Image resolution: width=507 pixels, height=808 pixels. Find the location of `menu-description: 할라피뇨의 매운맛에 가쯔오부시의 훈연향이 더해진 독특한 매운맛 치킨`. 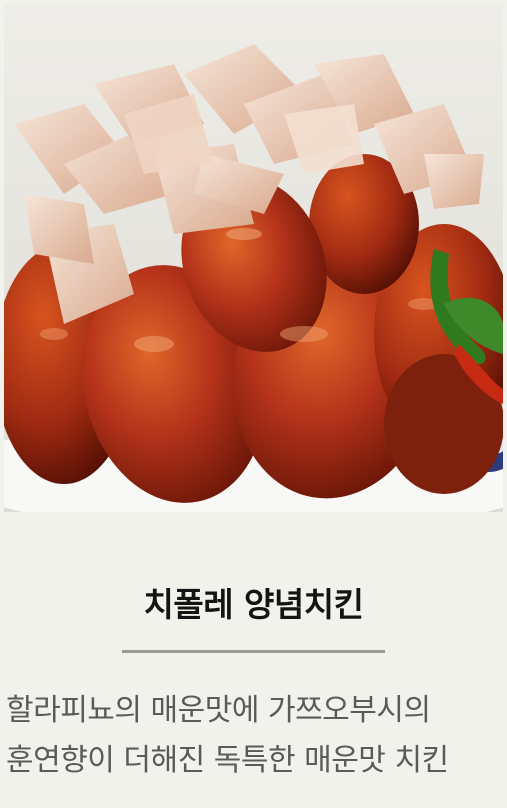

menu-description: 할라피뇨의 매운맛에 가쯔오부시의 훈연향이 더해진 독특한 매운맛 치킨 is located at coordinates (227, 735).